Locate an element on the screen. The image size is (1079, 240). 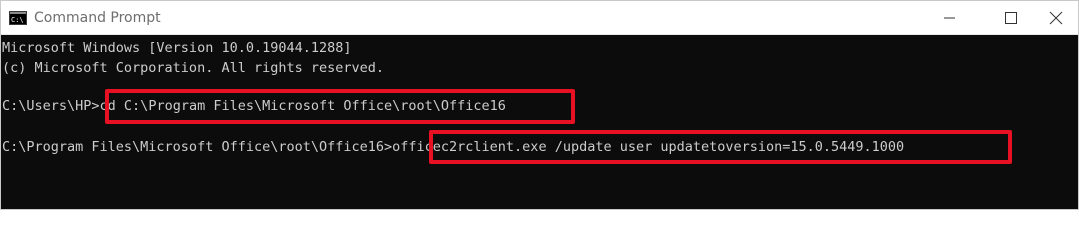
minimize-icon is located at coordinates (949, 18).